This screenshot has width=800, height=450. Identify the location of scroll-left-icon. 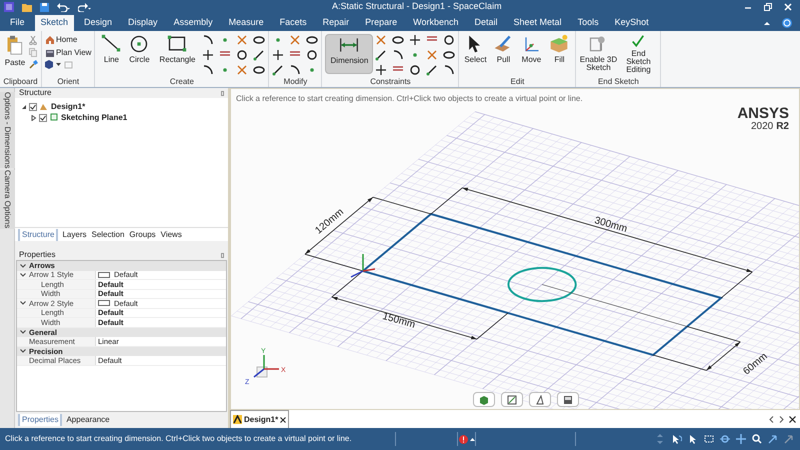
(771, 419).